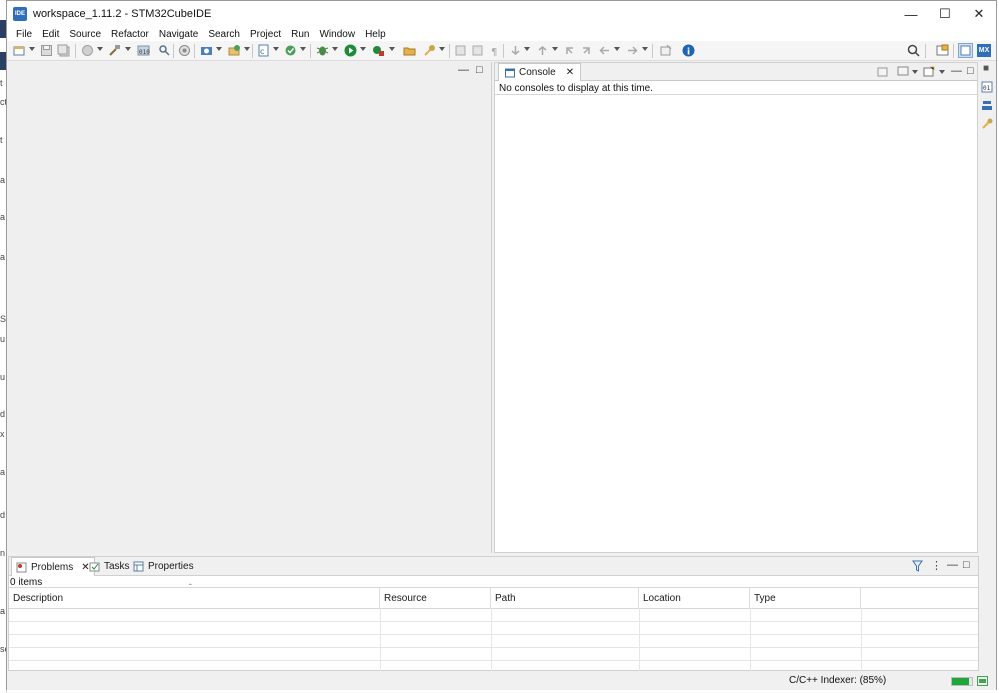 The image size is (999, 693). What do you see at coordinates (639, 639) in the screenshot?
I see `table-column-line` at bounding box center [639, 639].